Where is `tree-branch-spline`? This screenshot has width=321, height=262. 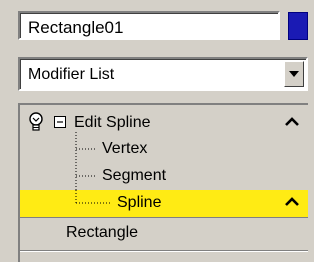
tree-branch-spline is located at coordinates (93, 197).